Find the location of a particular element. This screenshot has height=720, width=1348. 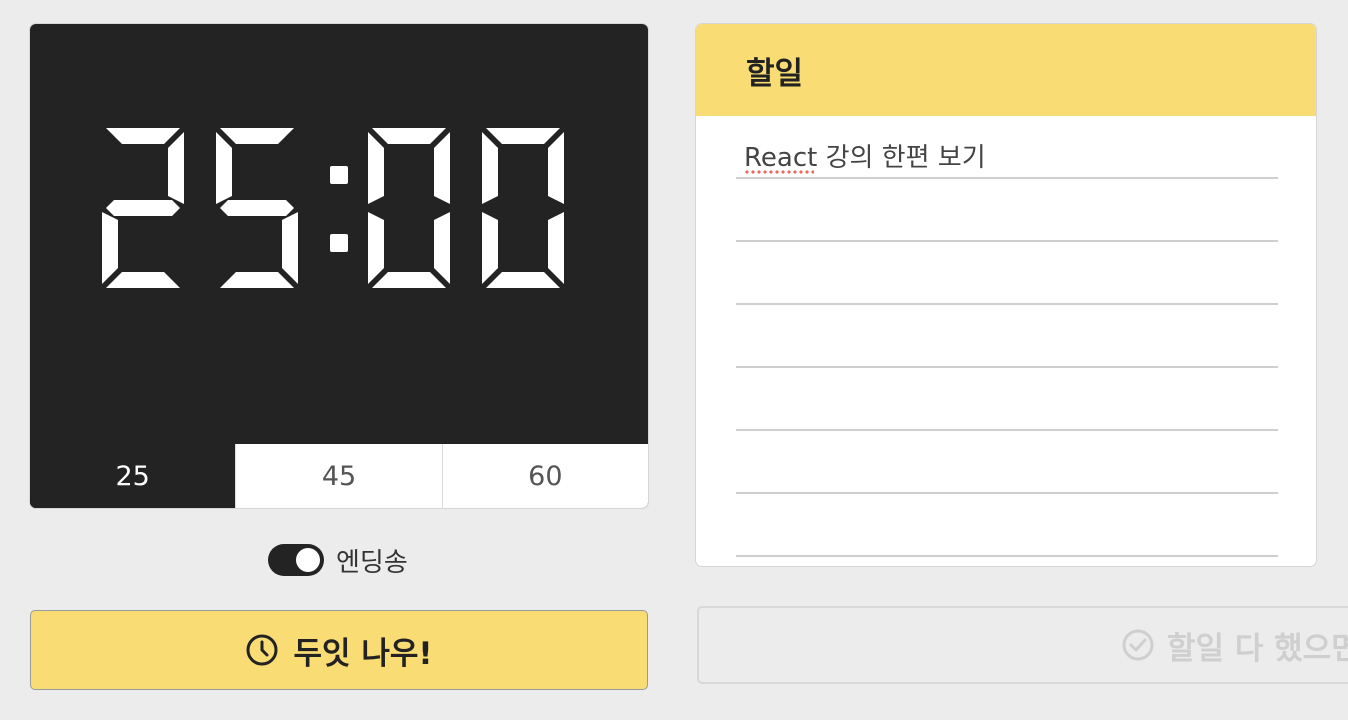

toggle-knob is located at coordinates (308, 560).